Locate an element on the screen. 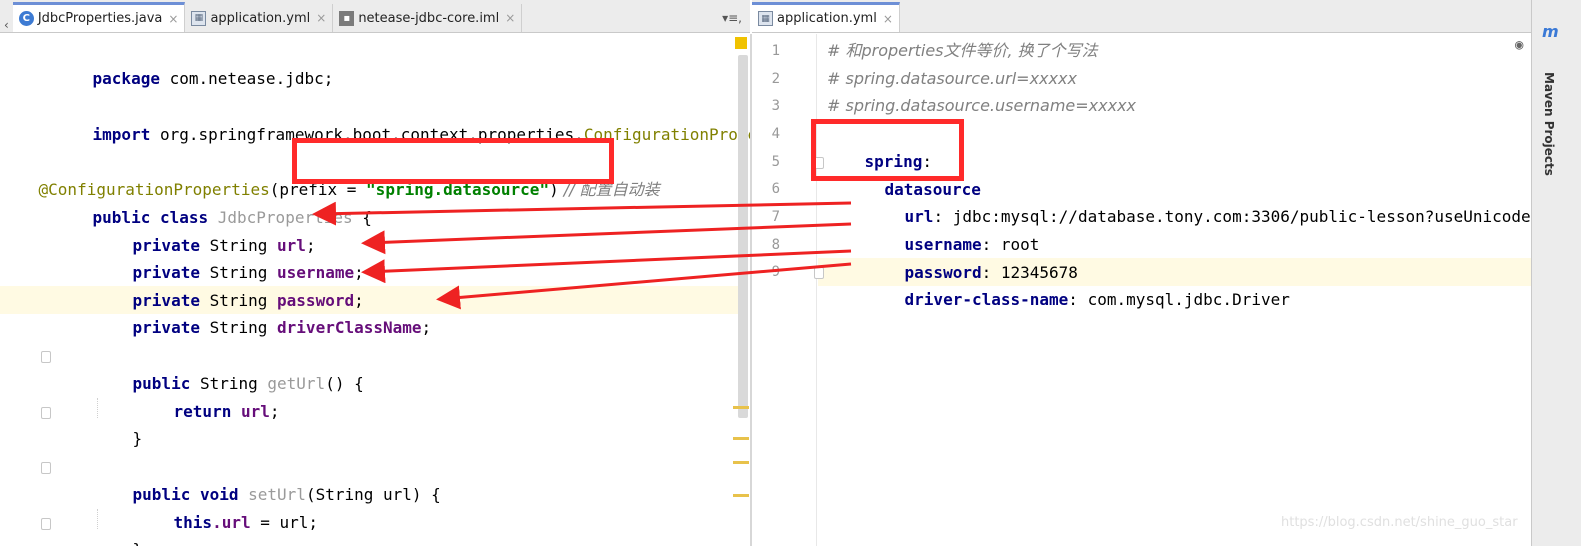 The height and width of the screenshot is (546, 1581). line-number: 1 is located at coordinates (775, 51).